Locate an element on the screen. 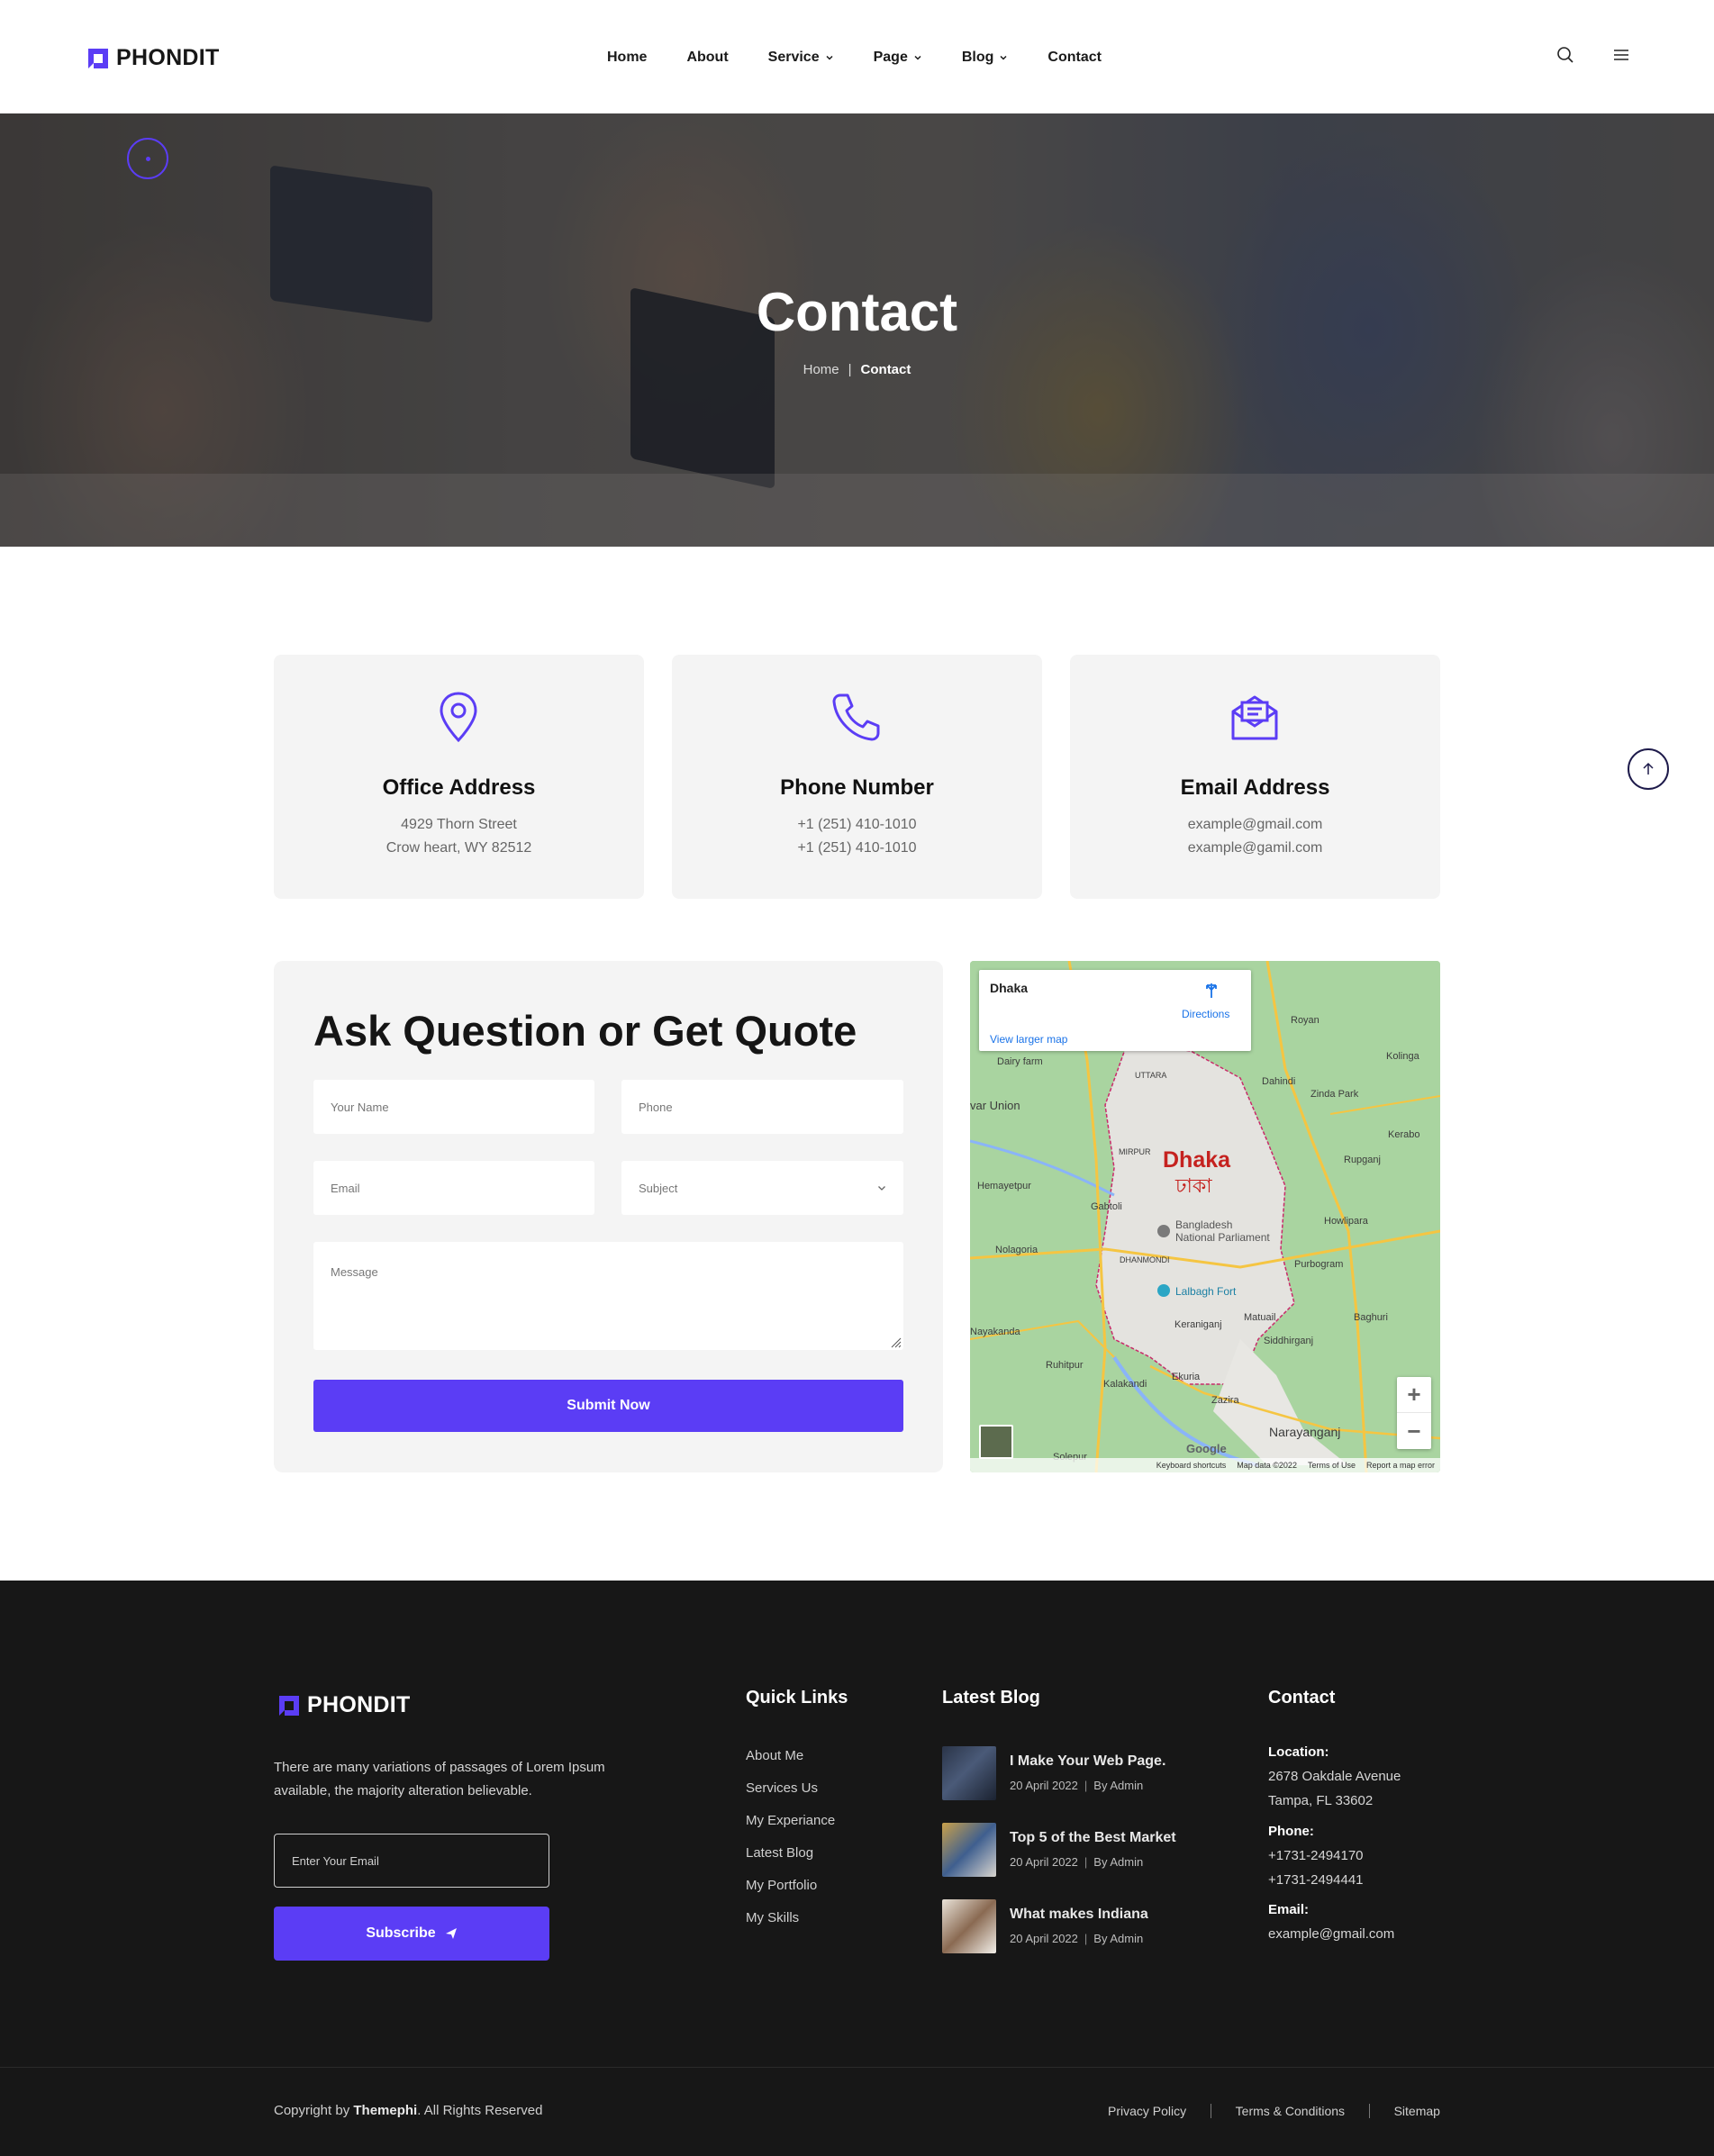  map-label: MIRPUR is located at coordinates (1135, 1151).